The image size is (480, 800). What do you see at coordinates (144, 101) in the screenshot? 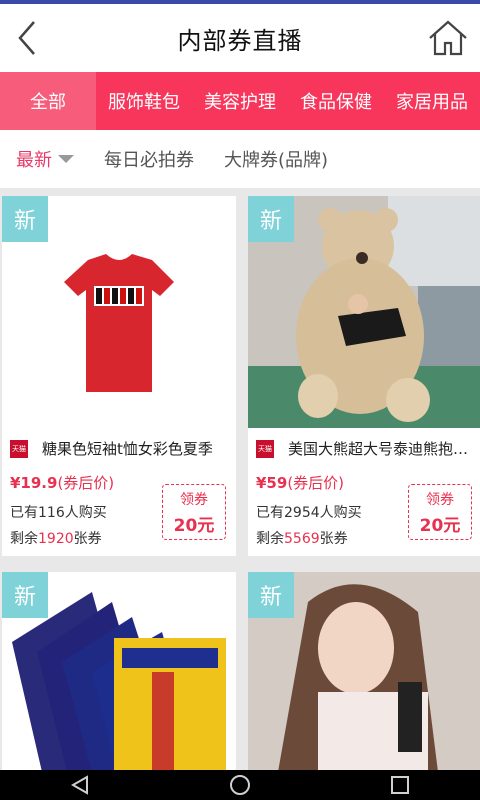
I see `tab-apparel: 服饰鞋包` at bounding box center [144, 101].